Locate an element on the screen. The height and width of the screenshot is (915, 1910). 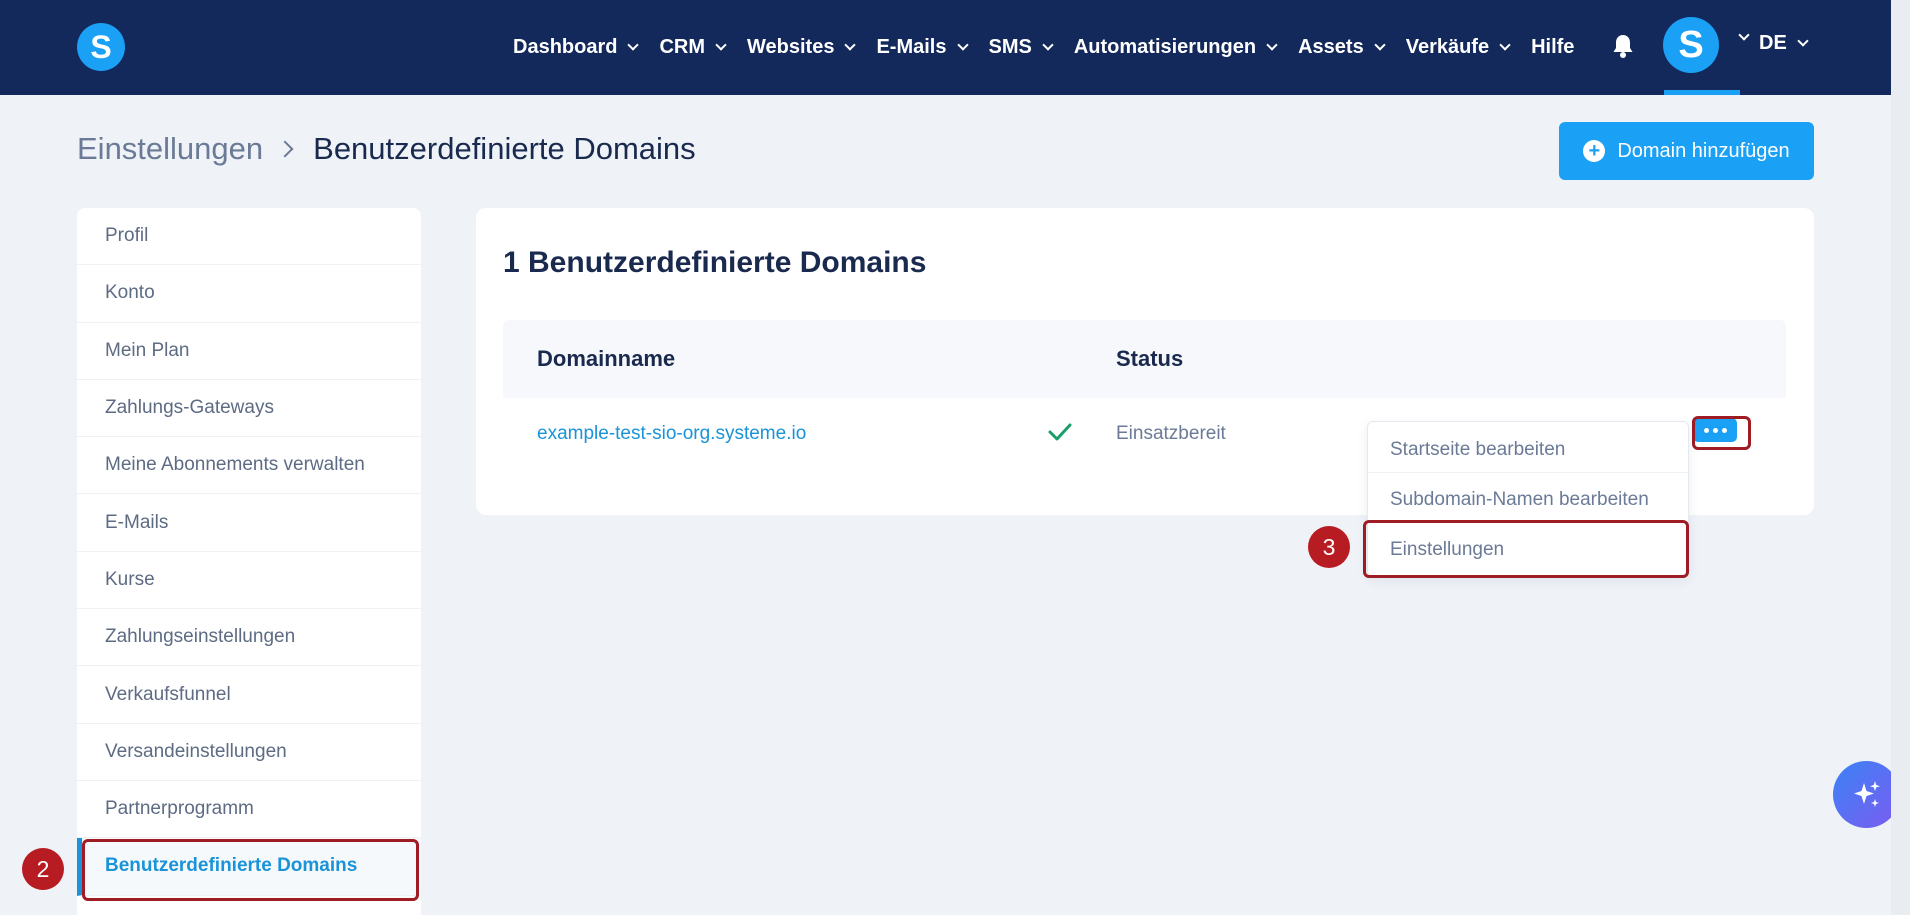
step-badge-2: 2 is located at coordinates (43, 869).